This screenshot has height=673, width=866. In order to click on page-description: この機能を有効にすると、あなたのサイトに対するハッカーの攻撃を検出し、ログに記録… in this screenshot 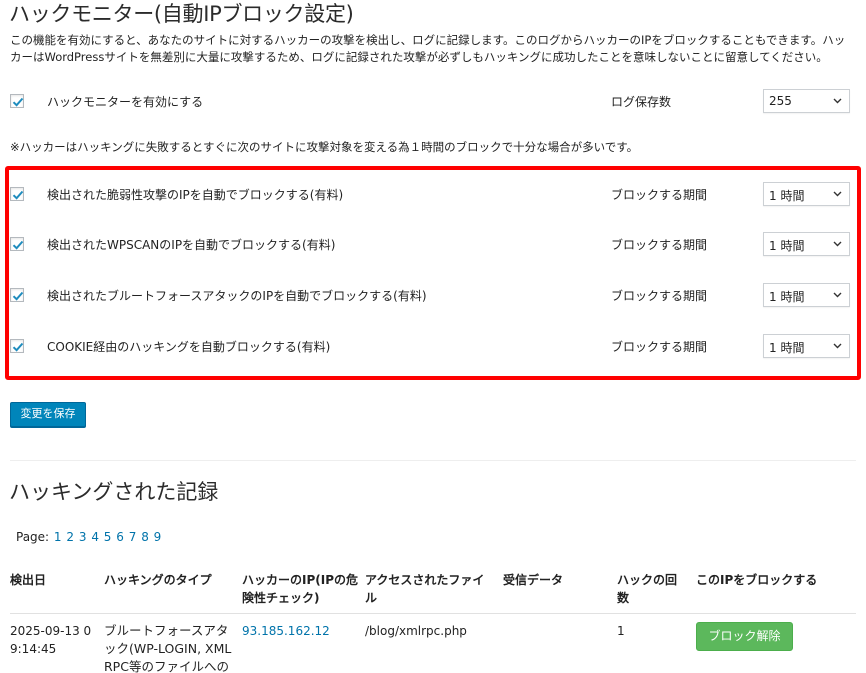, I will do `click(428, 48)`.